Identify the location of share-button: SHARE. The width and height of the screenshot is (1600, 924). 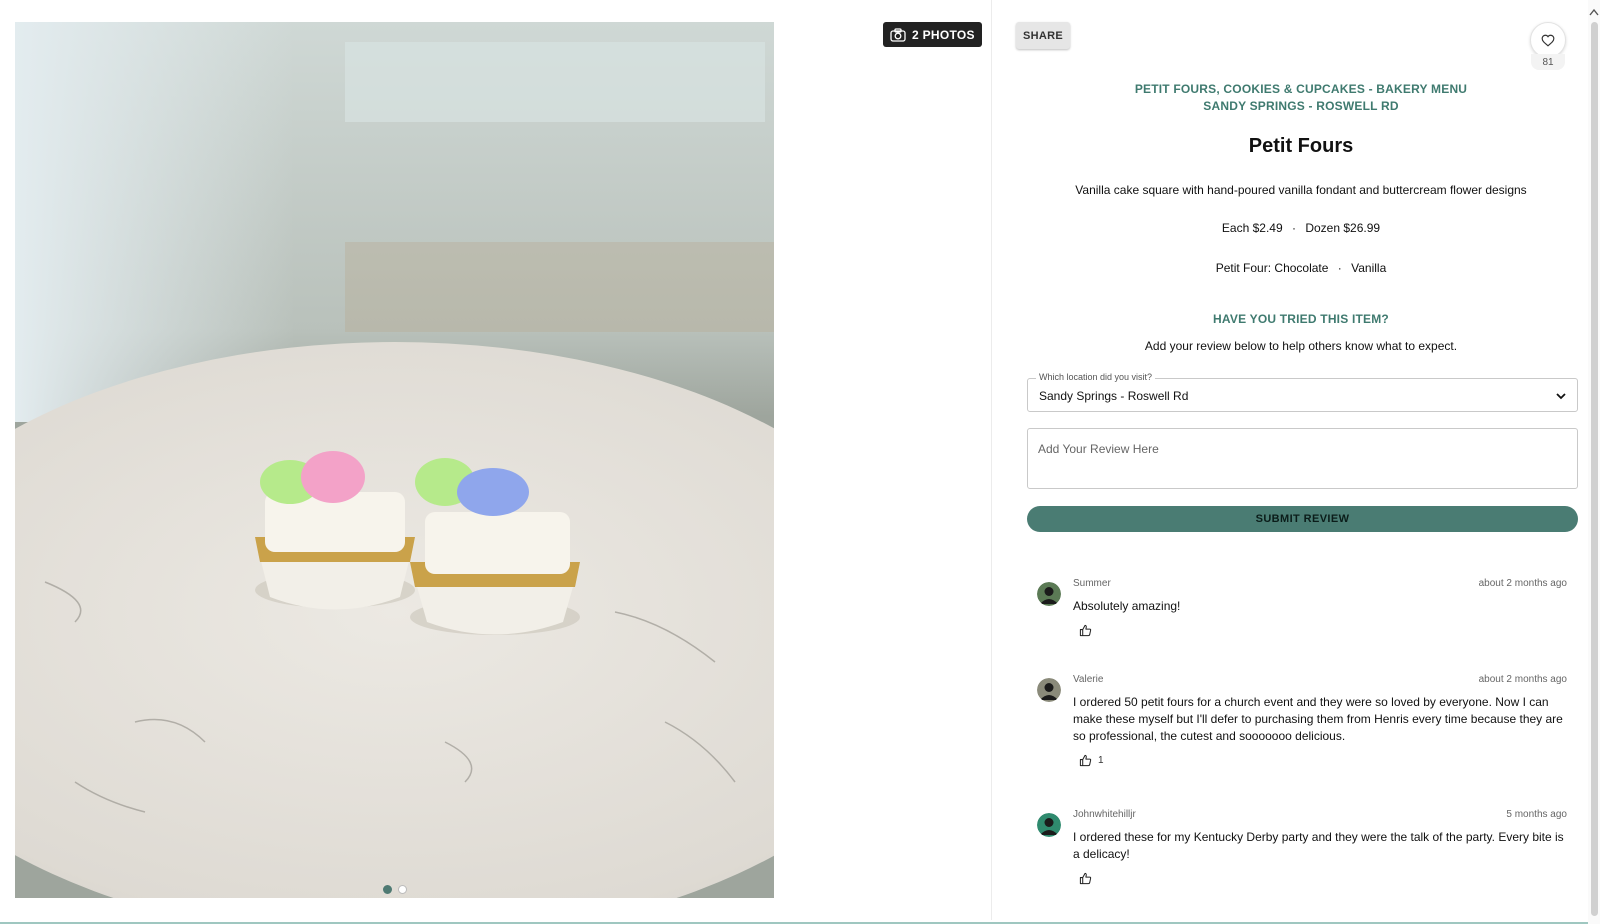
(1043, 35).